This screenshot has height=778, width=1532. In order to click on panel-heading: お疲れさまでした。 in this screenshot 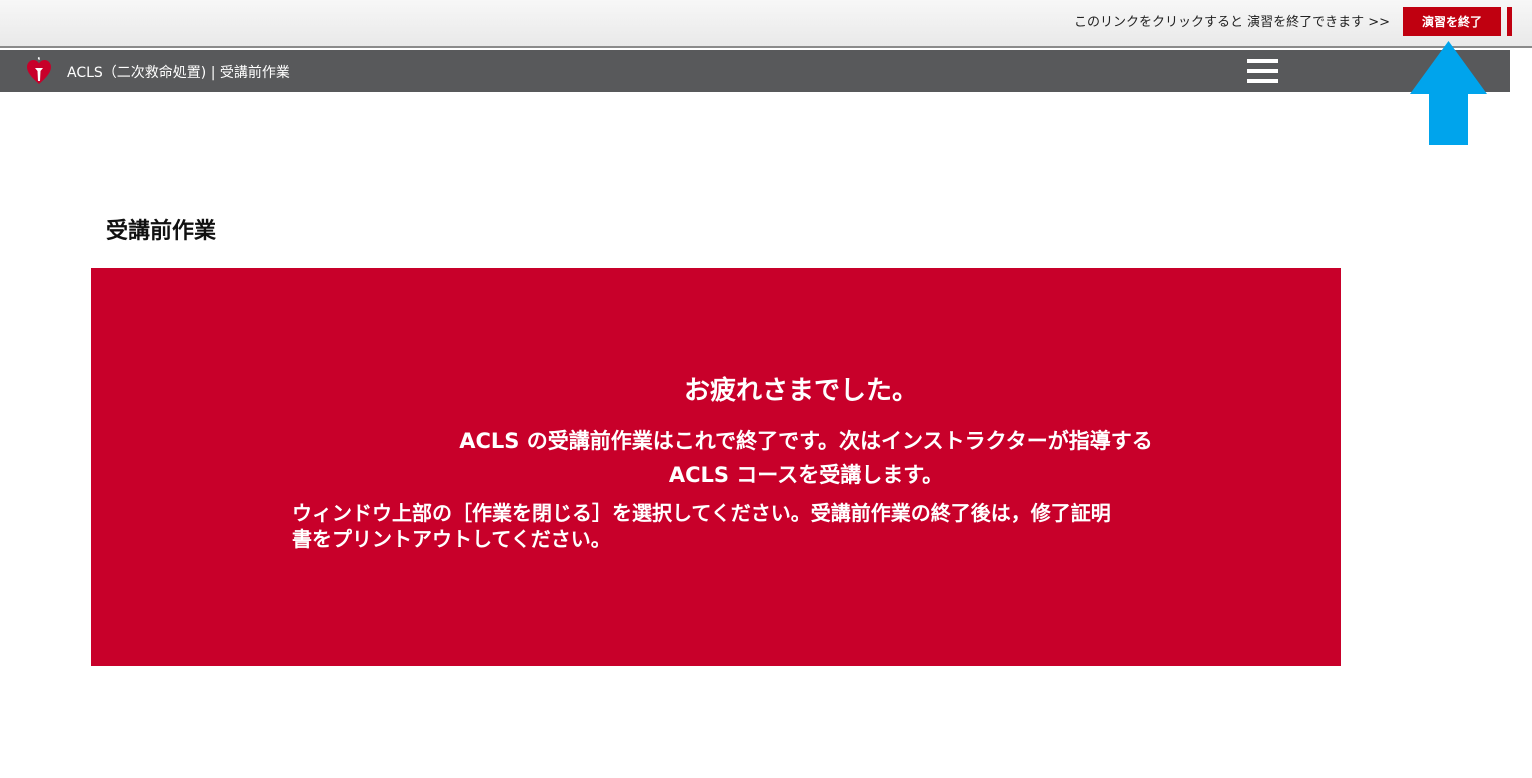, I will do `click(800, 391)`.